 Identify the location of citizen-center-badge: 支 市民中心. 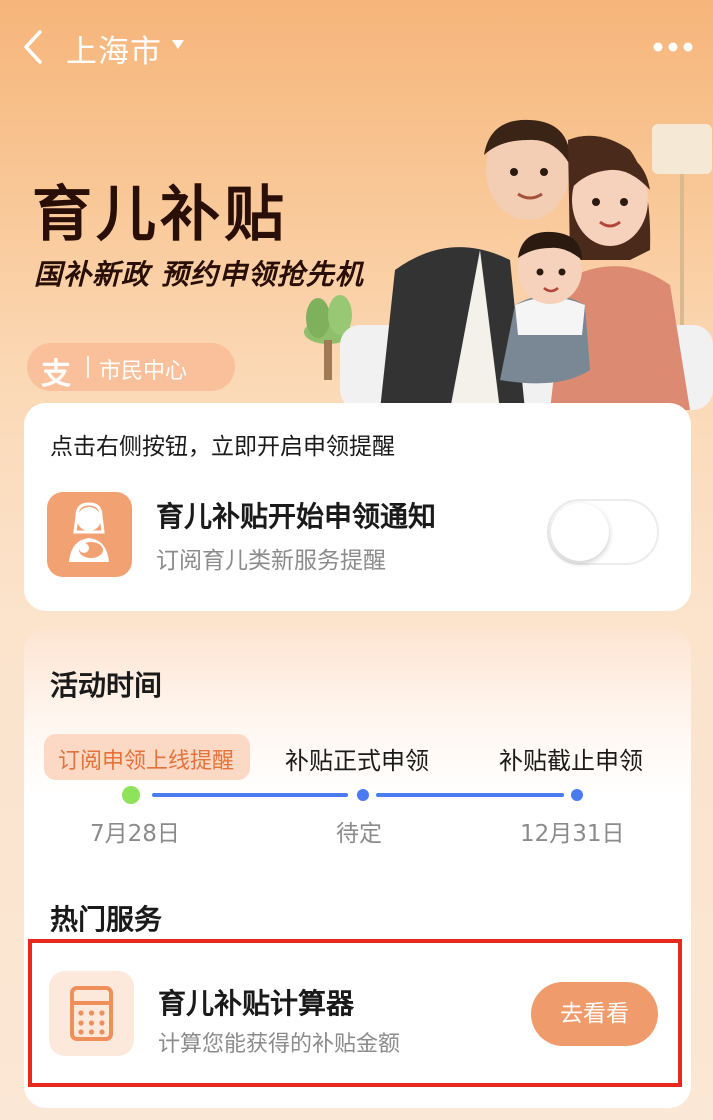
(131, 367).